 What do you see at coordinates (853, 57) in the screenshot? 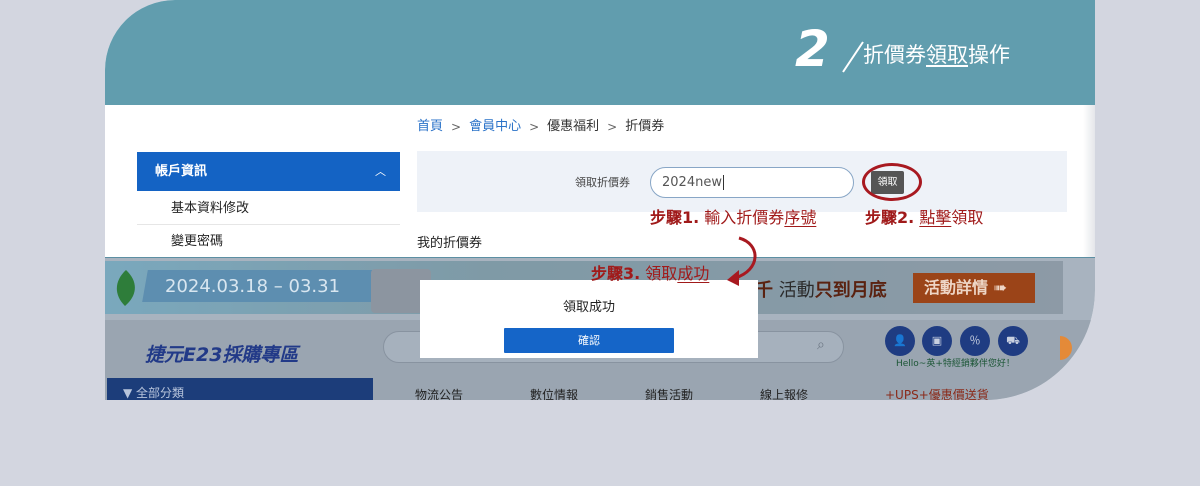
I see `slash-icon` at bounding box center [853, 57].